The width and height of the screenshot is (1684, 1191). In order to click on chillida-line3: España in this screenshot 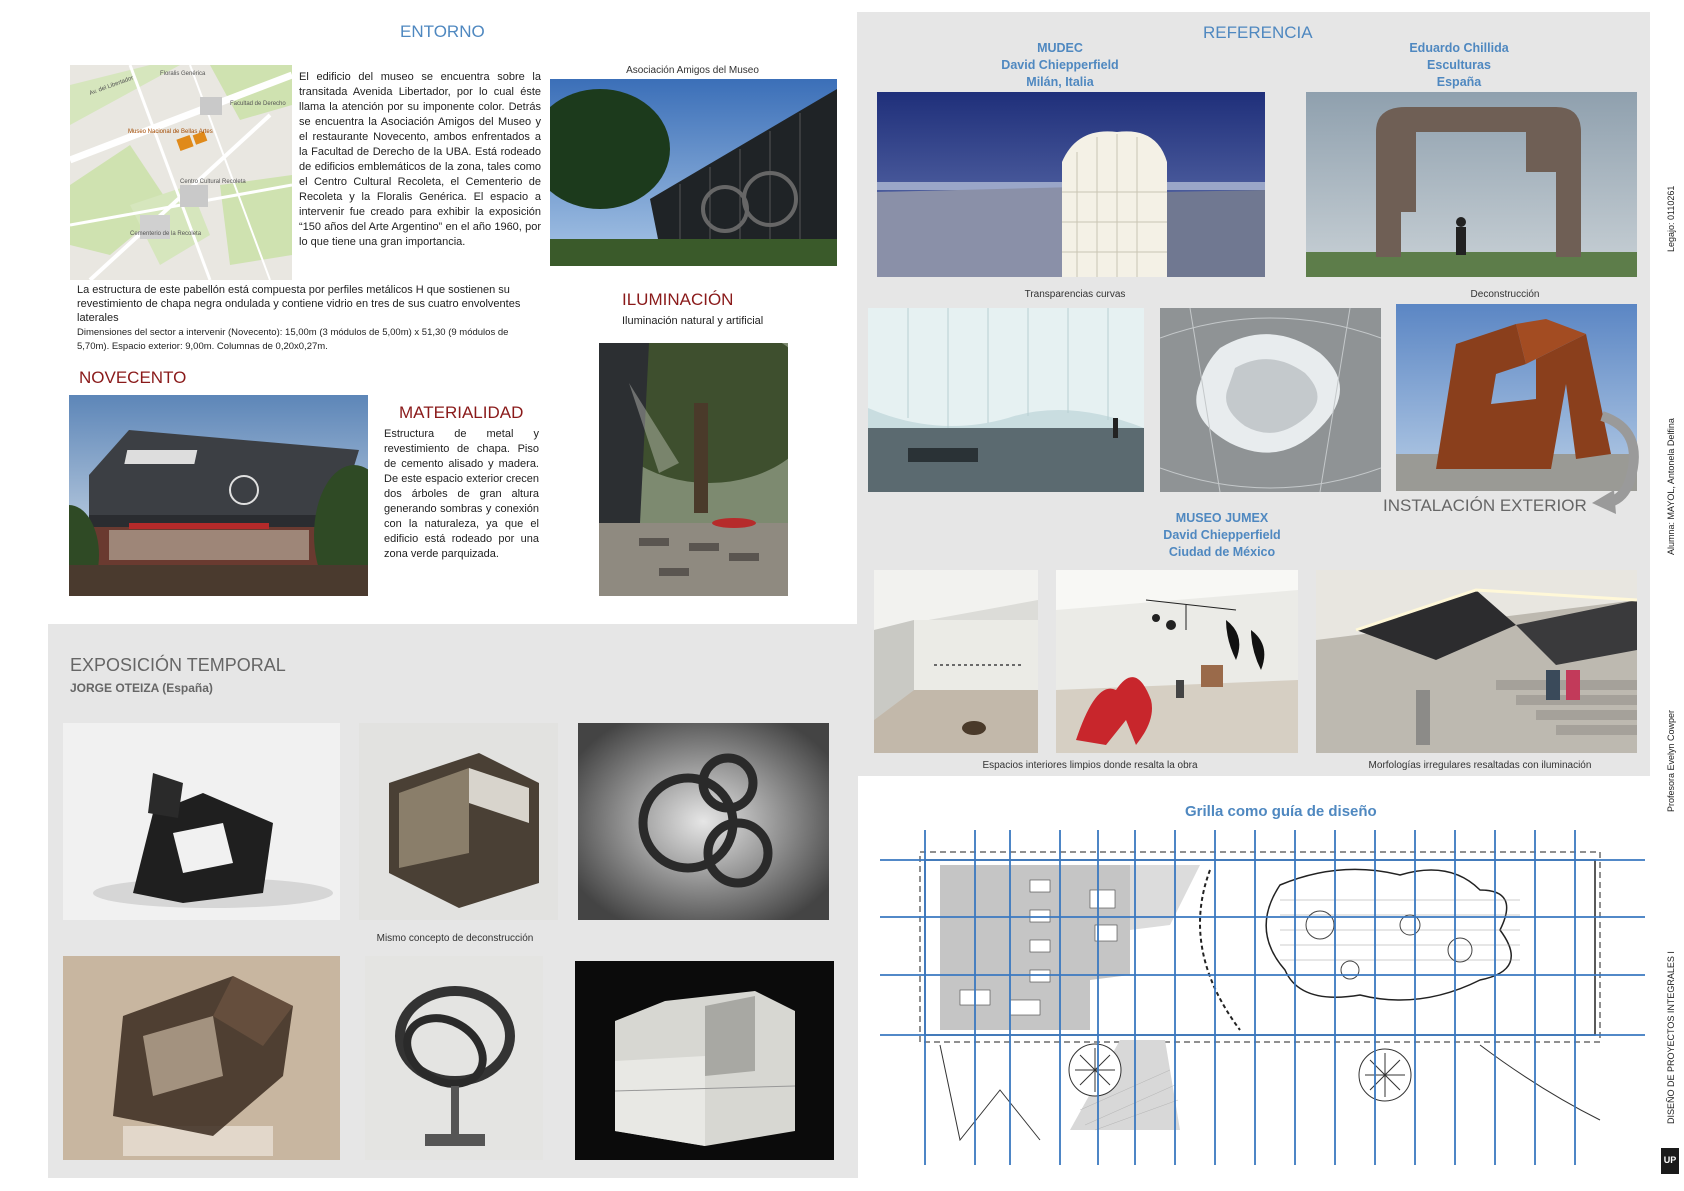, I will do `click(1459, 82)`.